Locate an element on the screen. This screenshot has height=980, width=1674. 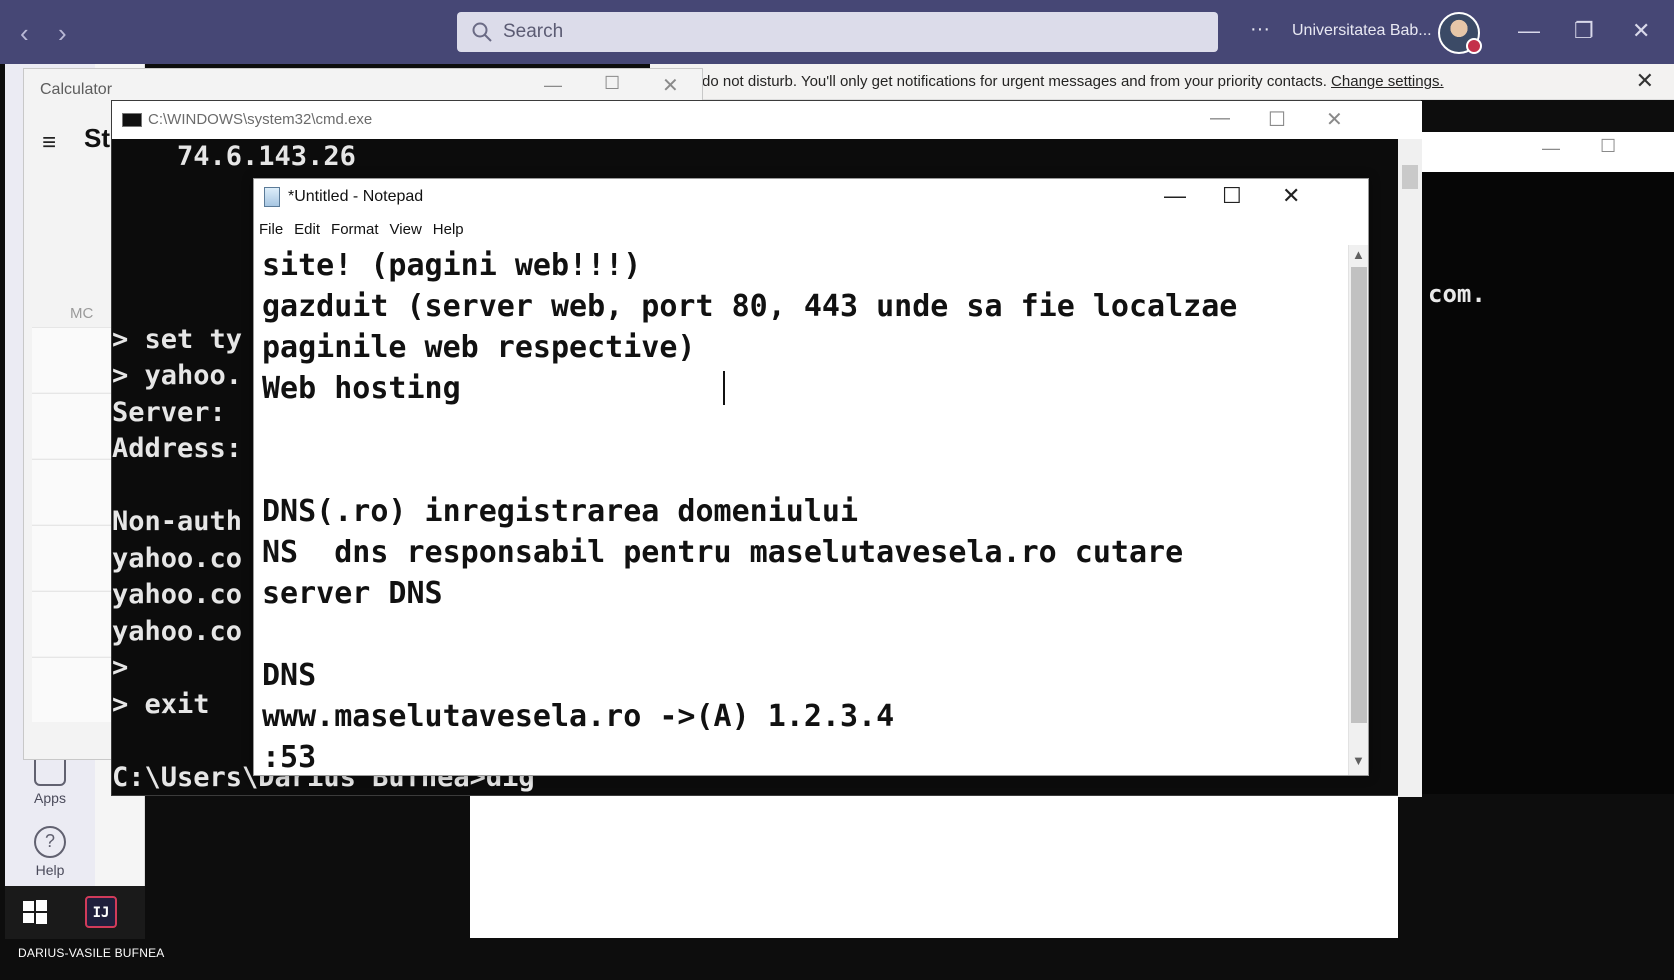
menu-view: View is located at coordinates (406, 226).